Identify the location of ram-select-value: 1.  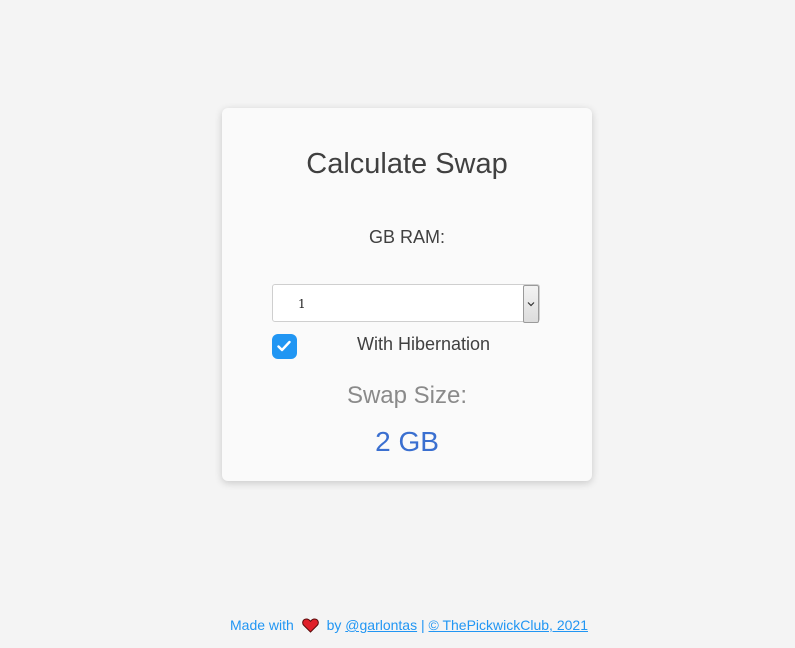
(302, 304).